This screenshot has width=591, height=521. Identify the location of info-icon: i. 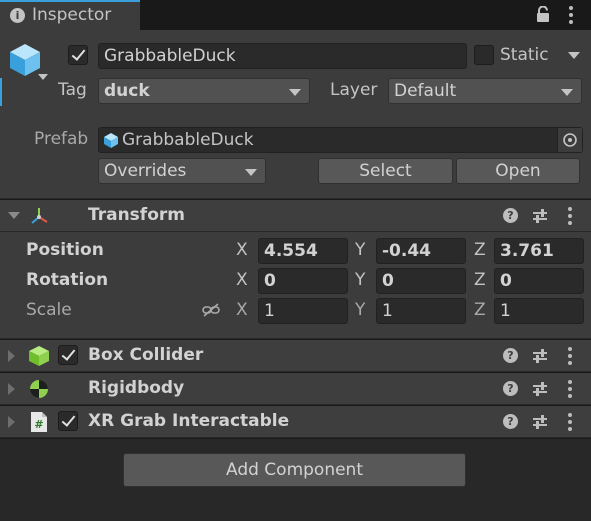
(17, 15).